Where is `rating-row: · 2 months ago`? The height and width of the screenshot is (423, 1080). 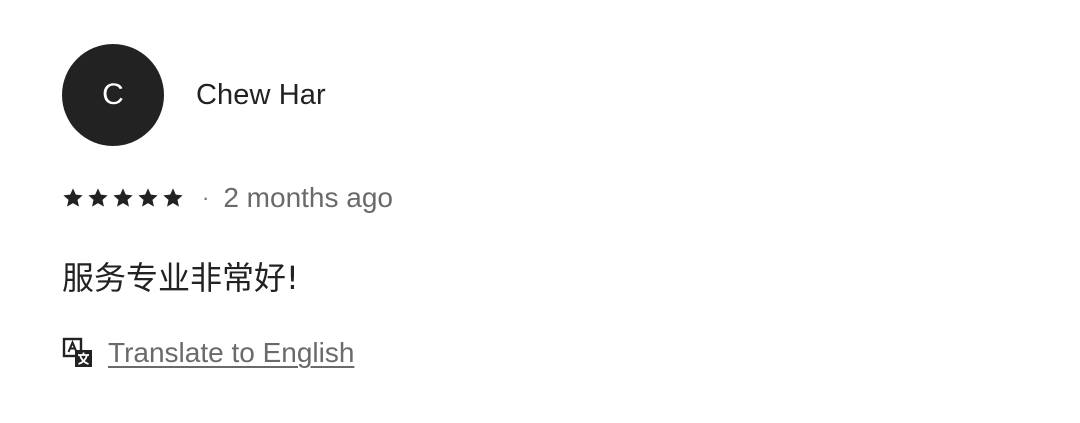
rating-row: · 2 months ago is located at coordinates (227, 198).